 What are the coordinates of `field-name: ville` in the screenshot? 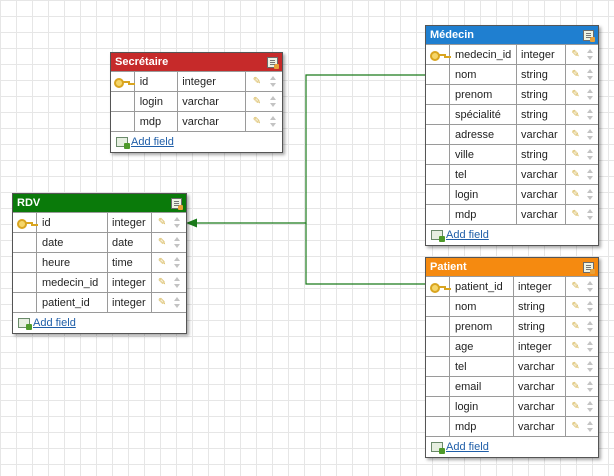 It's located at (483, 154).